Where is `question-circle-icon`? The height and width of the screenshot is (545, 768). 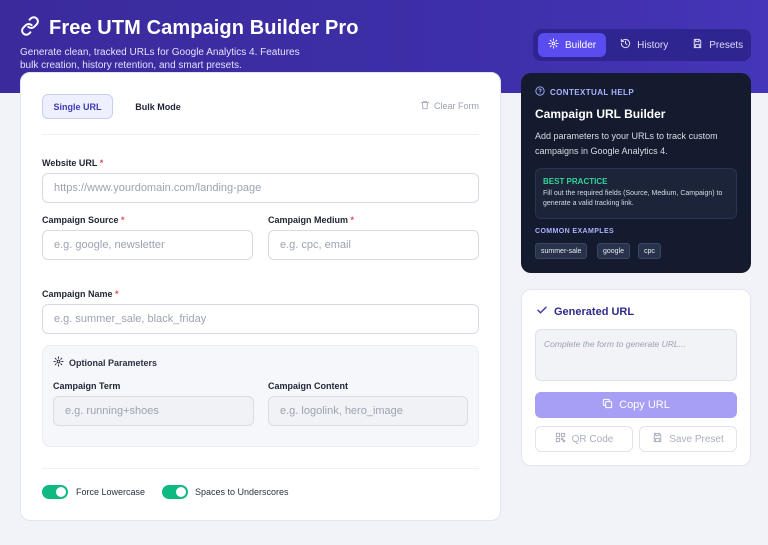
question-circle-icon is located at coordinates (540, 92).